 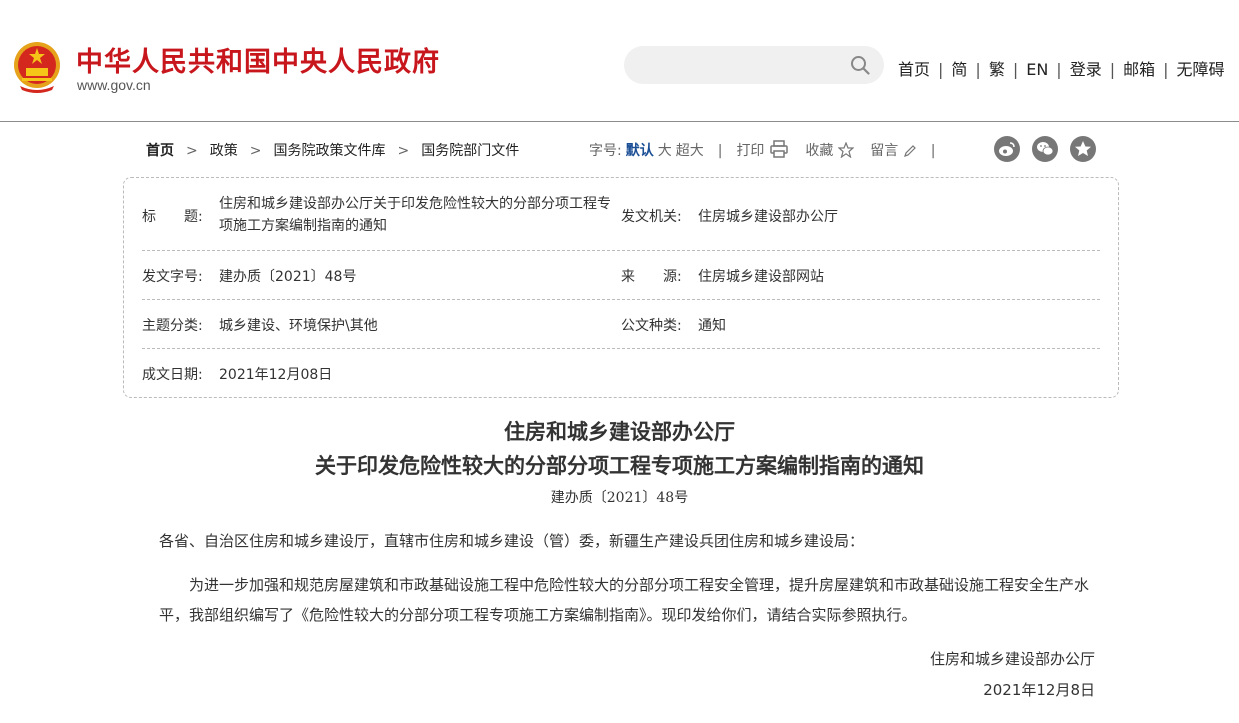 What do you see at coordinates (1201, 69) in the screenshot?
I see `nav-accessibility: 无障碍` at bounding box center [1201, 69].